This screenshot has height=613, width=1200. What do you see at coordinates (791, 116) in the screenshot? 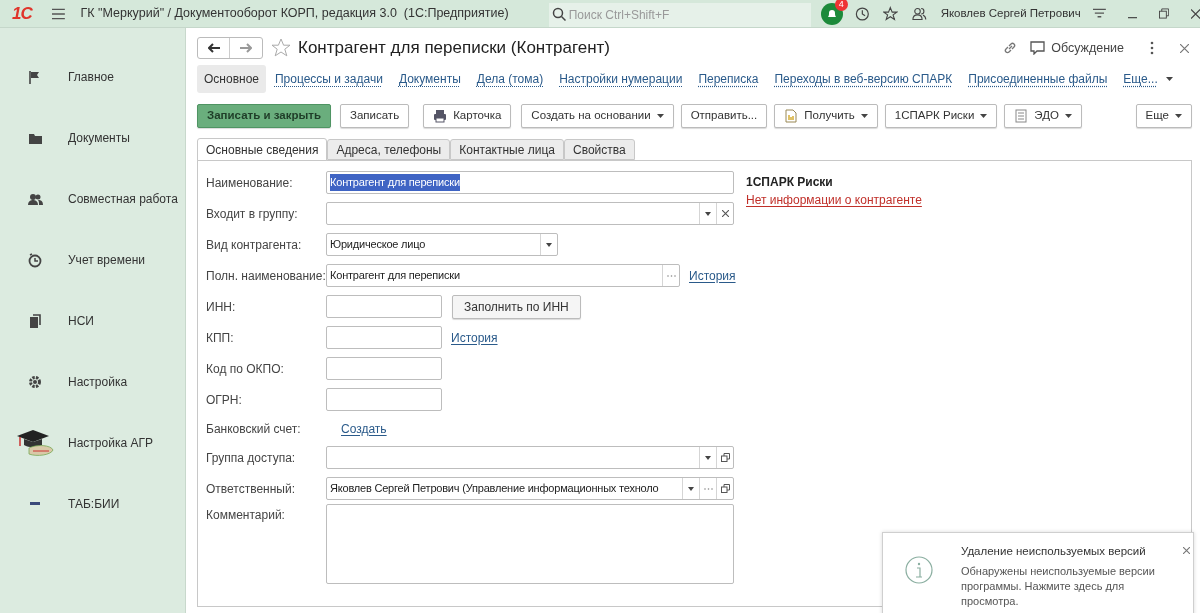
I see `document-icon` at bounding box center [791, 116].